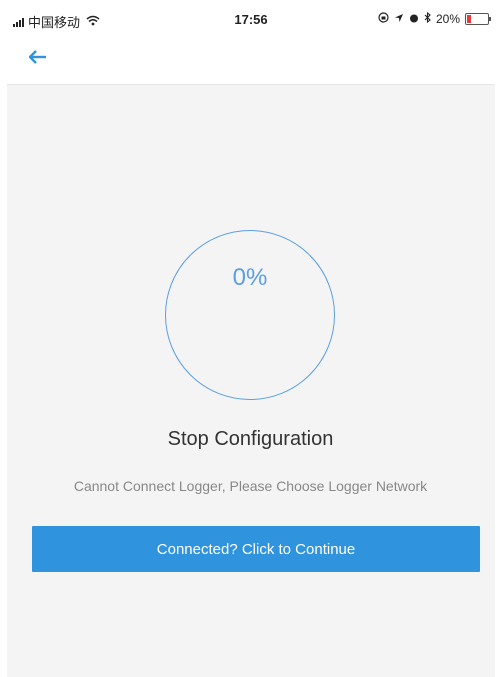 The image size is (501, 677). I want to click on back-button, so click(44, 62).